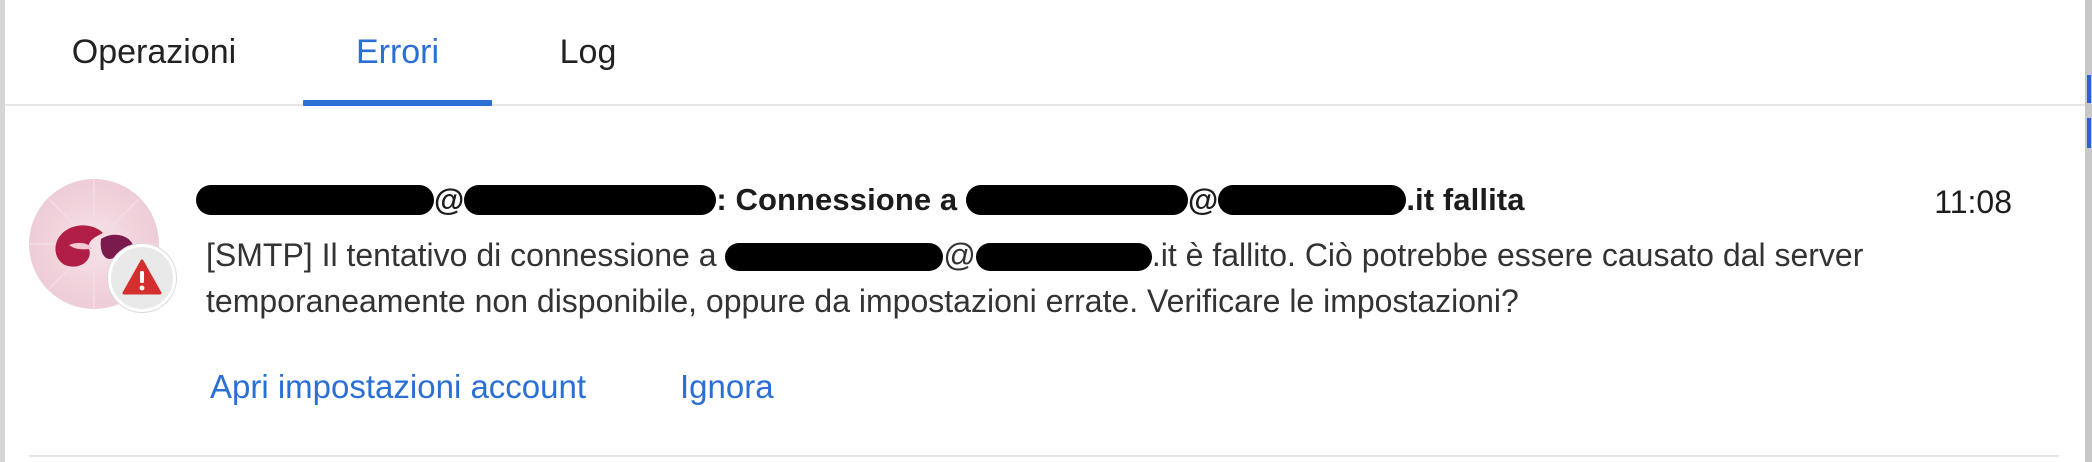  What do you see at coordinates (837, 199) in the screenshot?
I see `title-text: : Connessione a` at bounding box center [837, 199].